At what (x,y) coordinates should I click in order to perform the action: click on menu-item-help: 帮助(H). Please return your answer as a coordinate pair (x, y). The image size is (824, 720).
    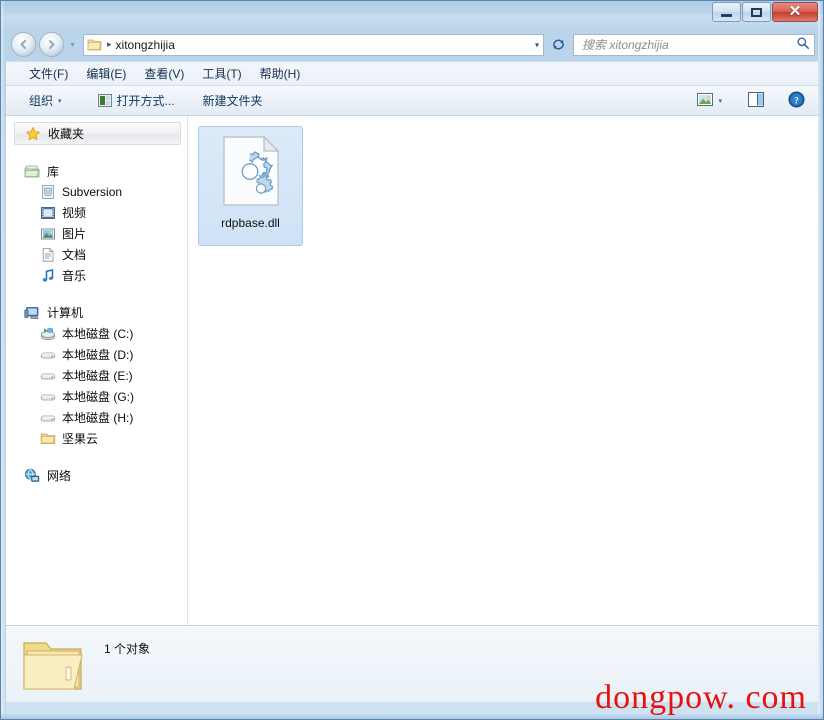
    Looking at the image, I should click on (280, 73).